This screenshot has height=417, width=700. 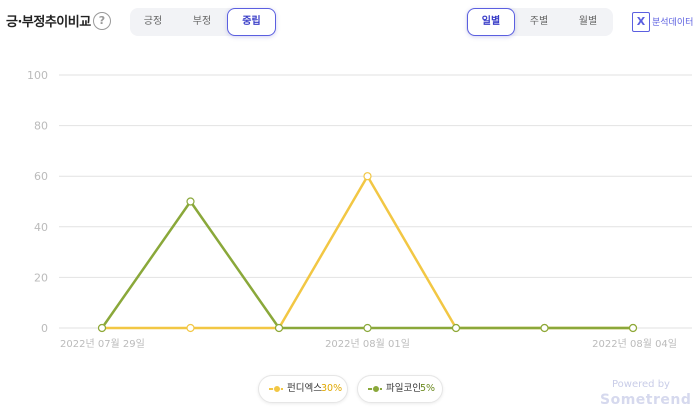 What do you see at coordinates (428, 388) in the screenshot?
I see `legend-percent: 5%` at bounding box center [428, 388].